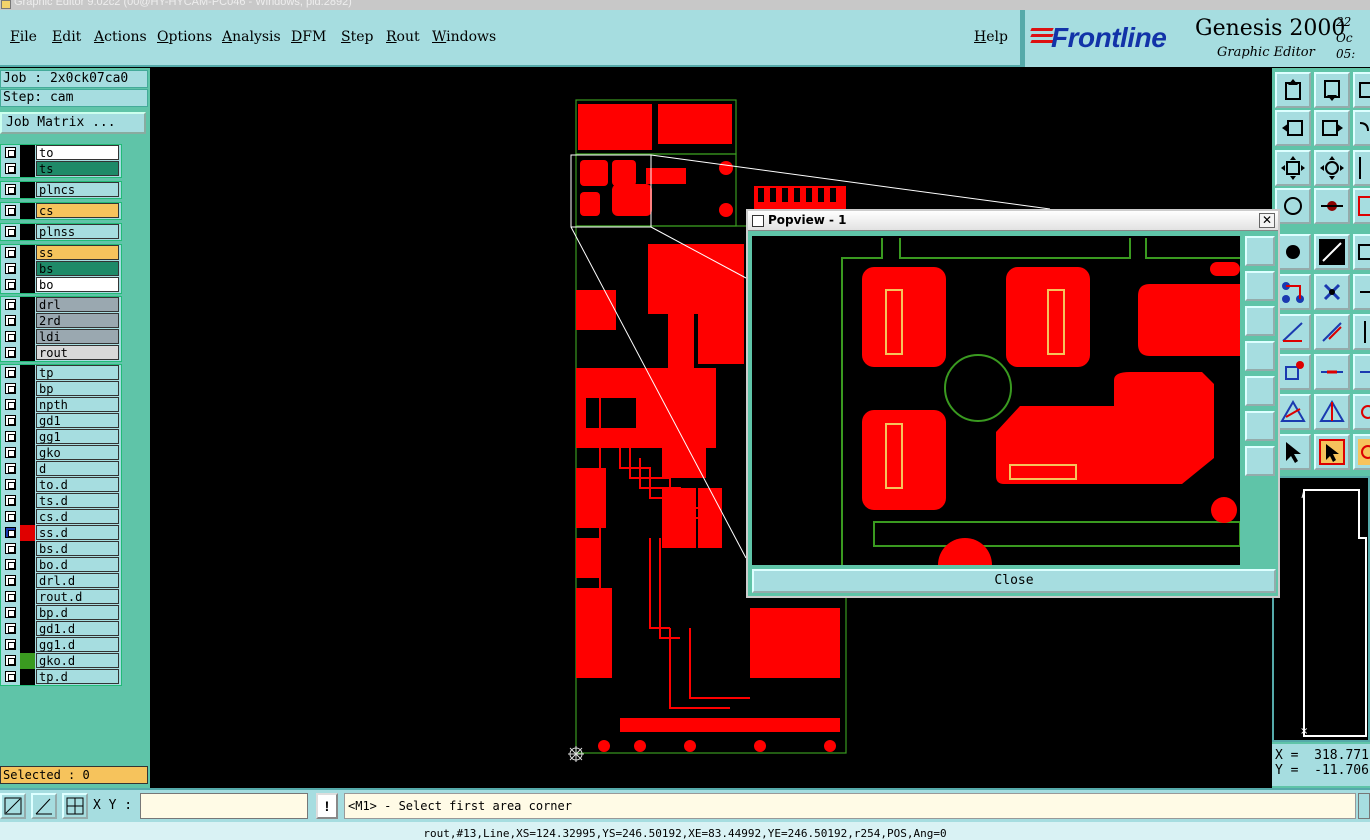  Describe the element at coordinates (77, 231) in the screenshot. I see `layer-name: plnss` at that location.